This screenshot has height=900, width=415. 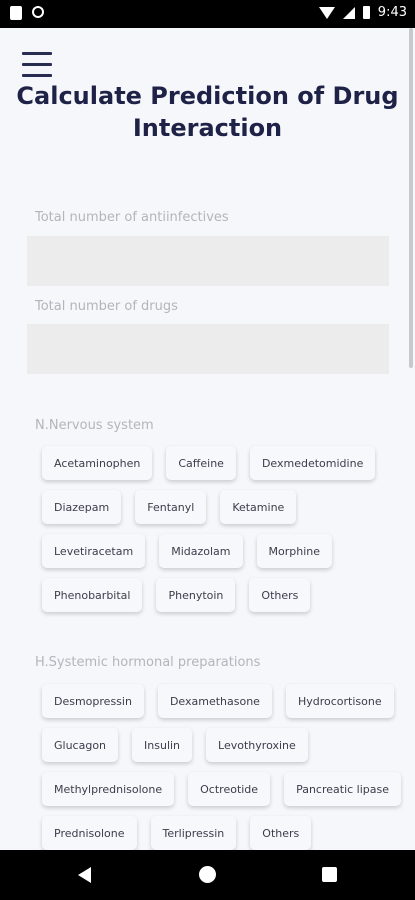 What do you see at coordinates (257, 745) in the screenshot?
I see `chip-levothyroxine: Levothyroxine` at bounding box center [257, 745].